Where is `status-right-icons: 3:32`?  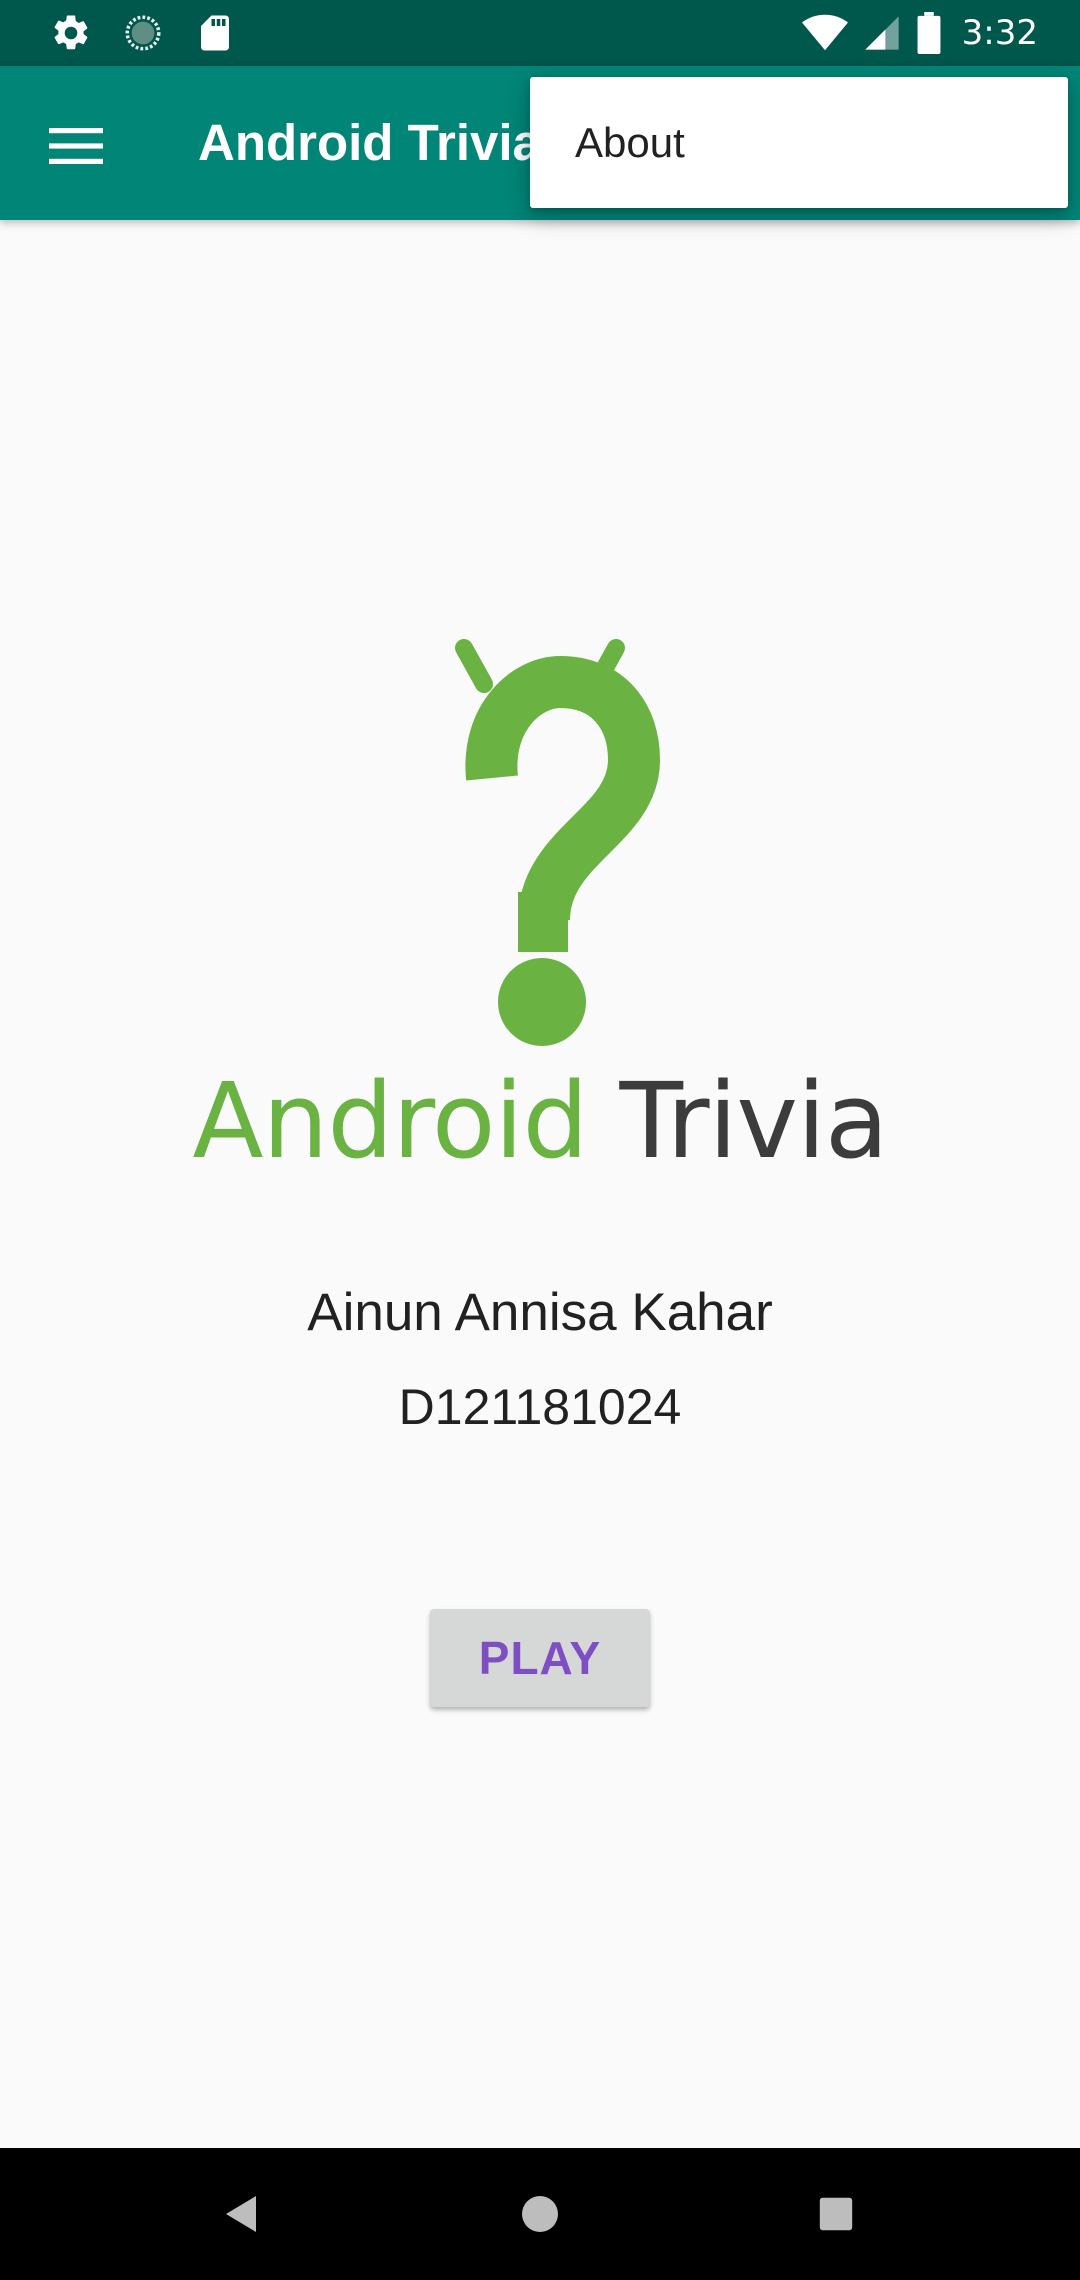
status-right-icons: 3:32 is located at coordinates (919, 33).